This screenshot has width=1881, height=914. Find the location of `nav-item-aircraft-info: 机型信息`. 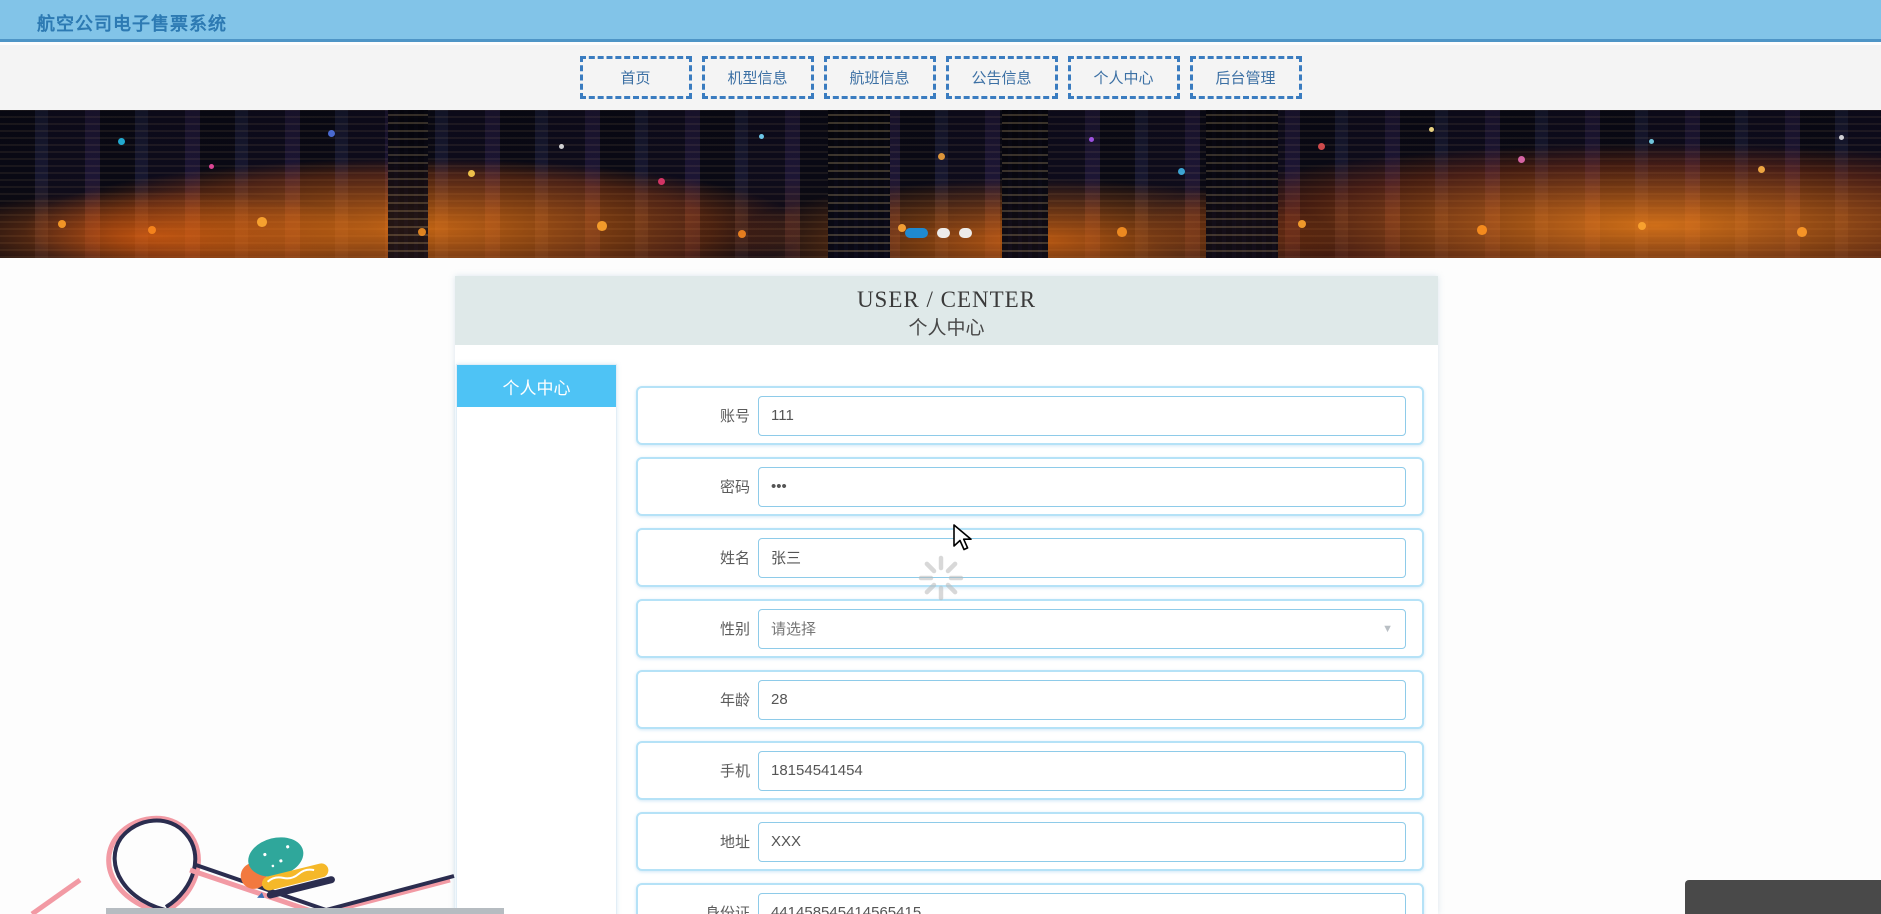

nav-item-aircraft-info: 机型信息 is located at coordinates (757, 77).